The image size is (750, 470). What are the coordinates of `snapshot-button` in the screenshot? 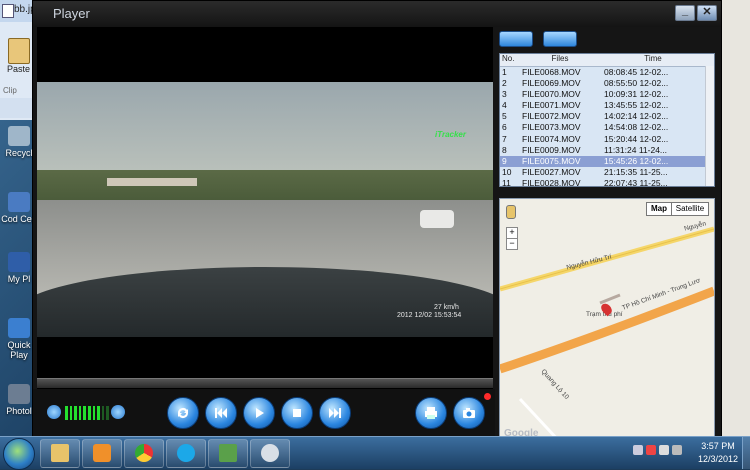 It's located at (469, 413).